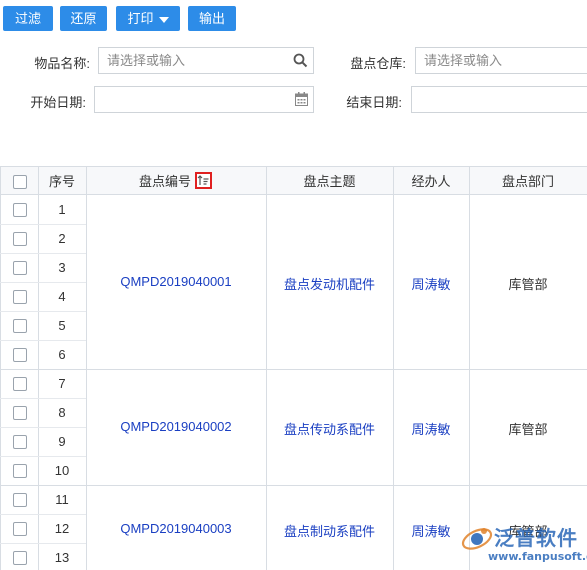  Describe the element at coordinates (62, 470) in the screenshot. I see `row-seq: 10` at that location.